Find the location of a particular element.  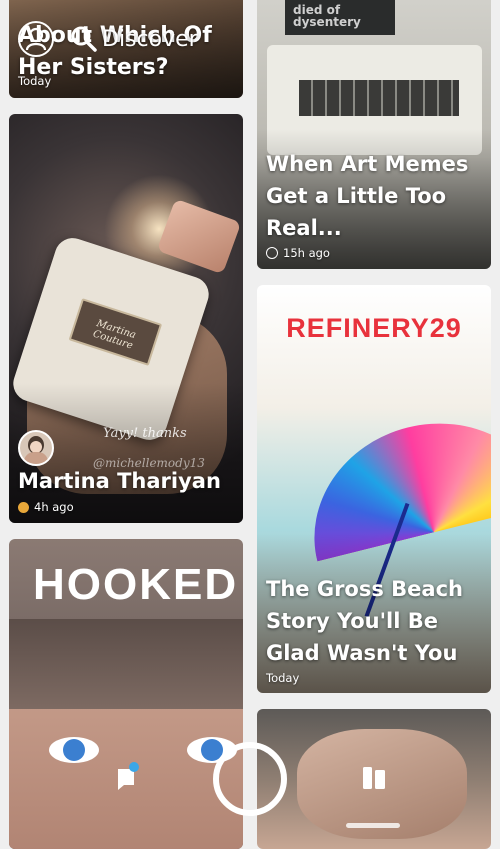

profile-button is located at coordinates (36, 39).